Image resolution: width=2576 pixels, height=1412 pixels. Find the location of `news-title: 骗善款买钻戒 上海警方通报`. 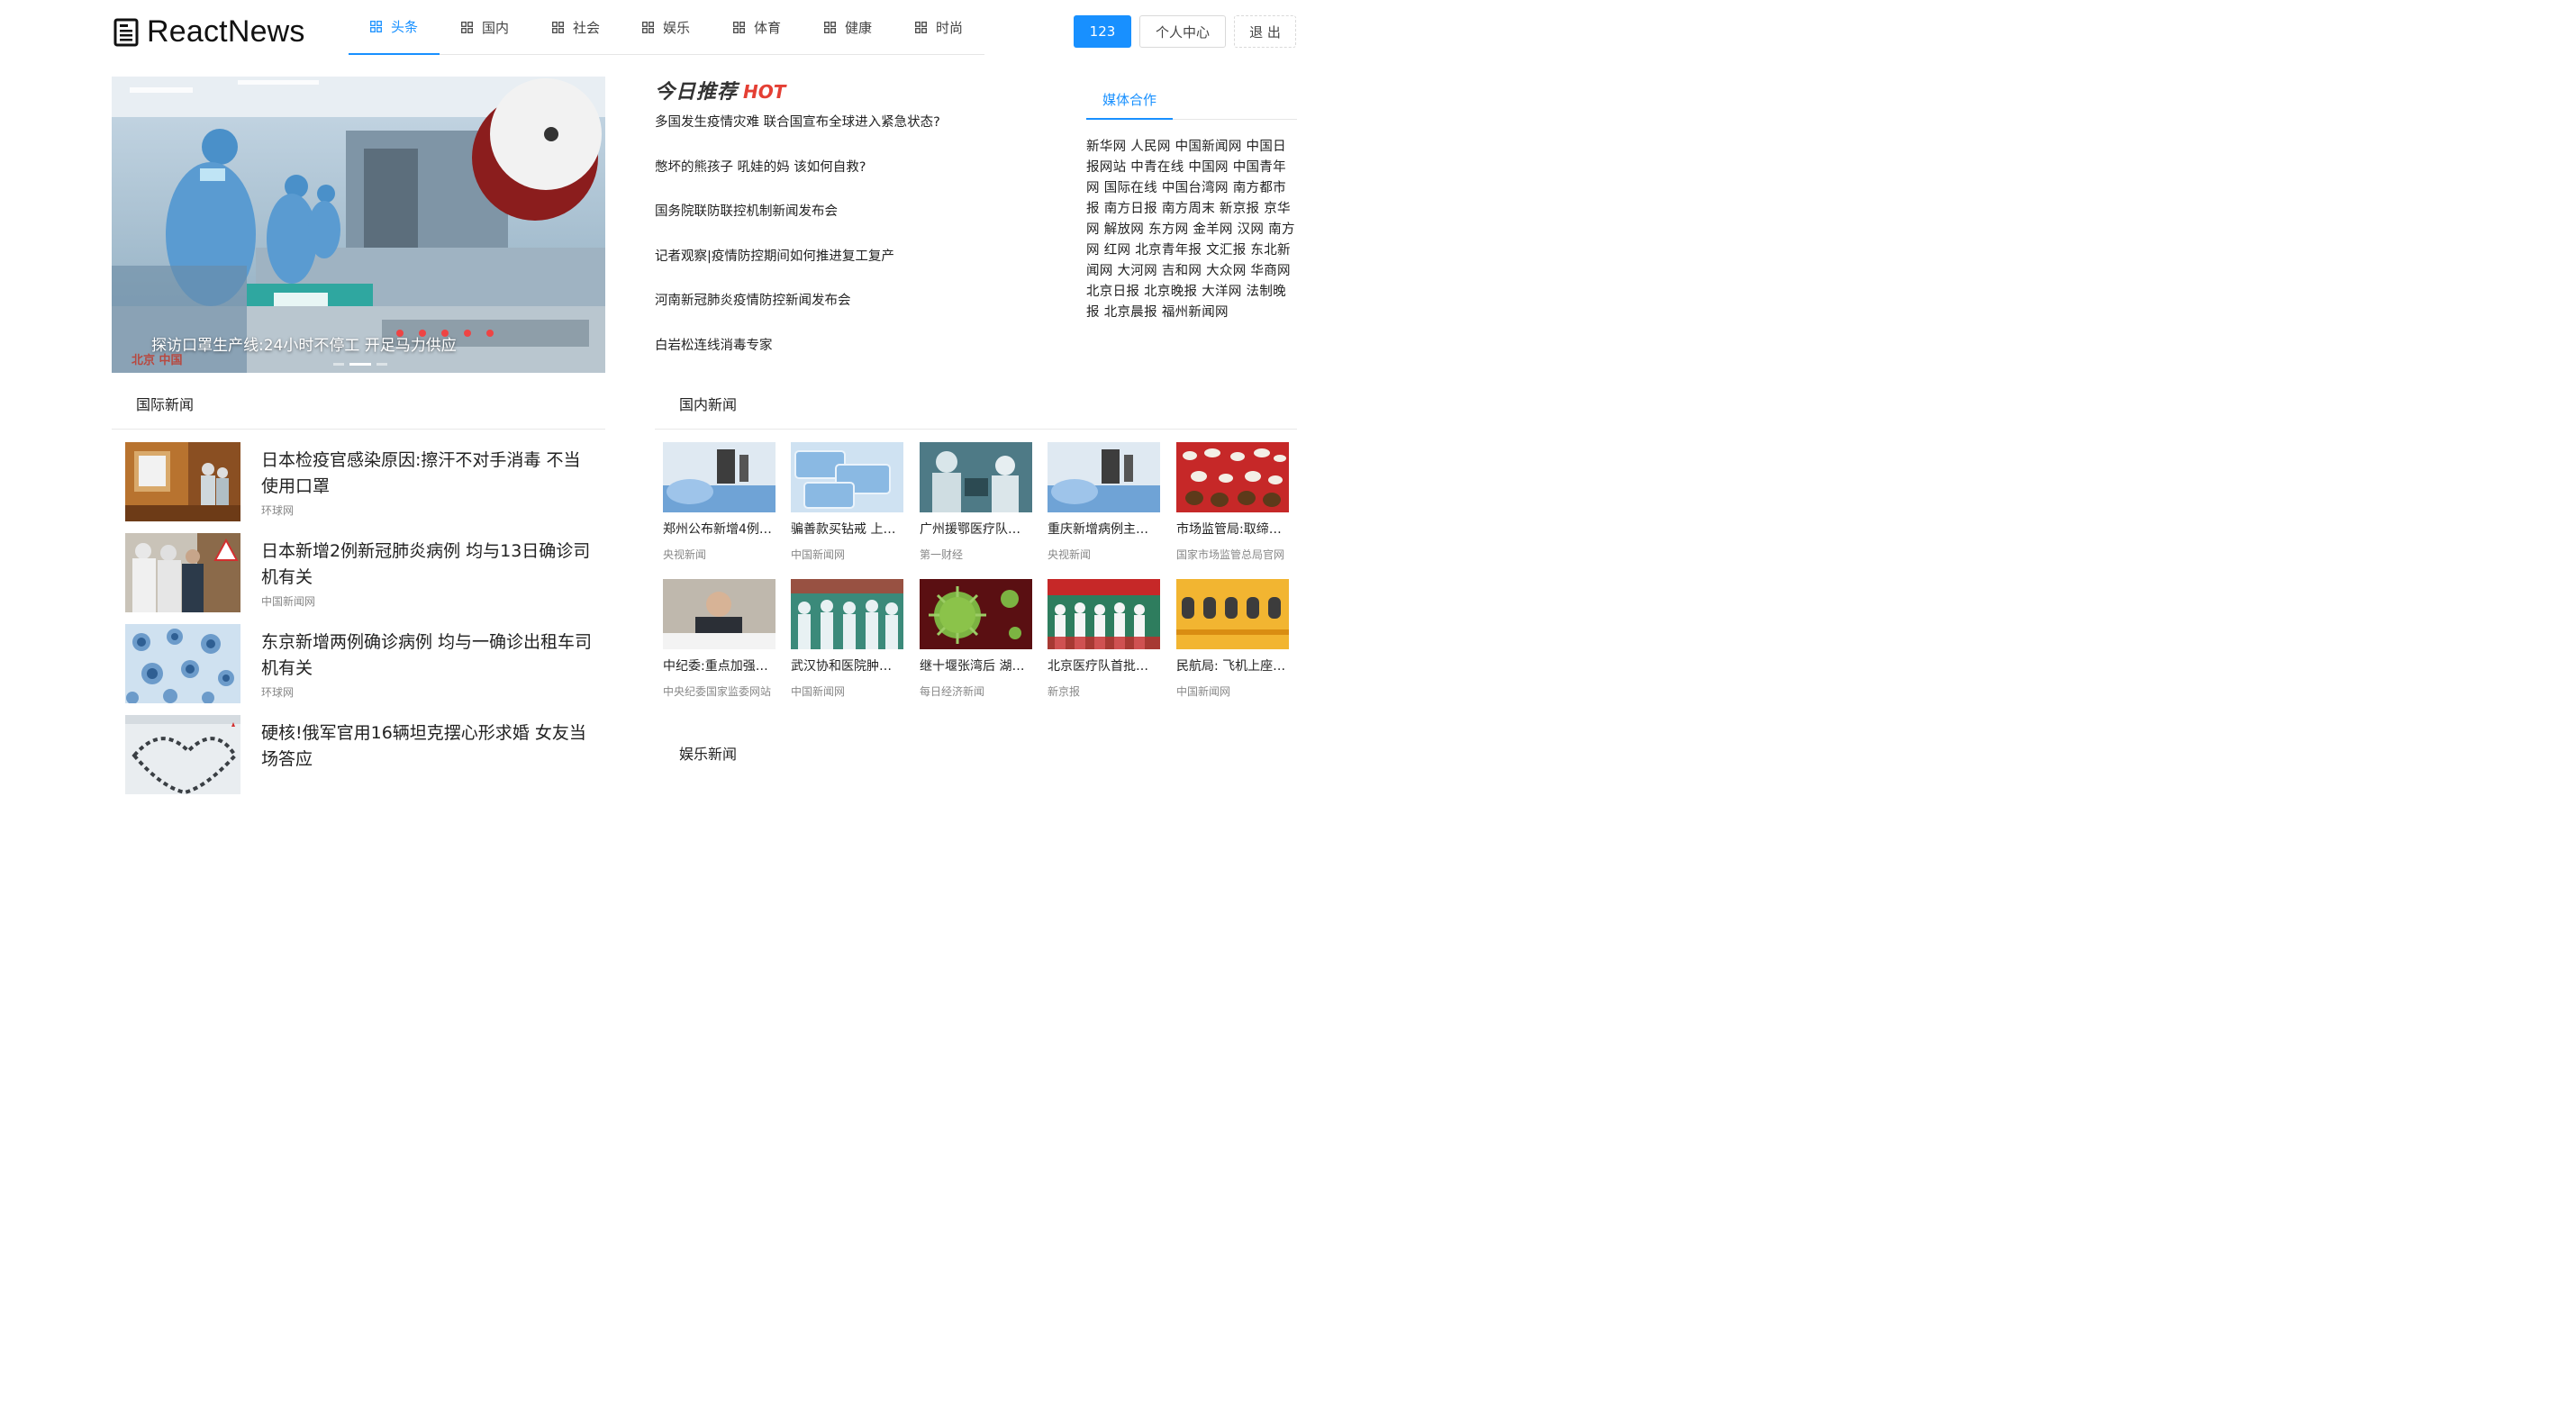

news-title: 骗善款买钻戒 上海警方通报 is located at coordinates (847, 529).